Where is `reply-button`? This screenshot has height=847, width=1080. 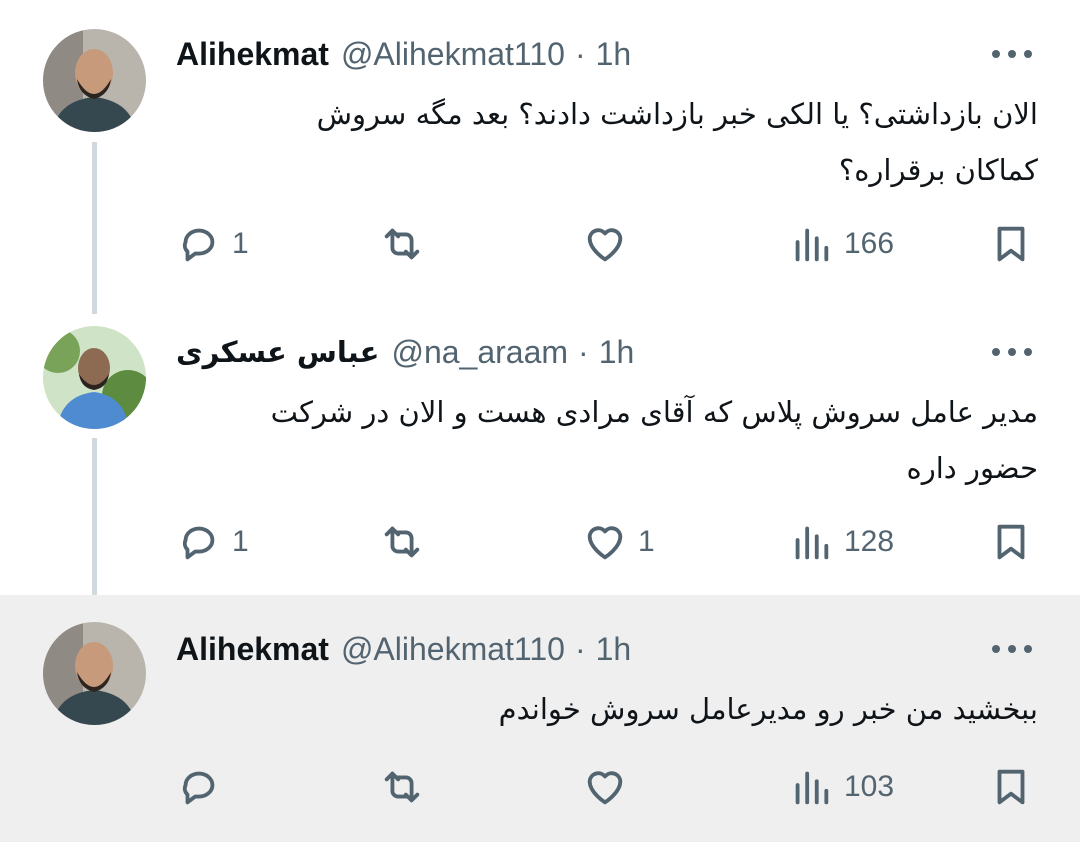 reply-button is located at coordinates (204, 787).